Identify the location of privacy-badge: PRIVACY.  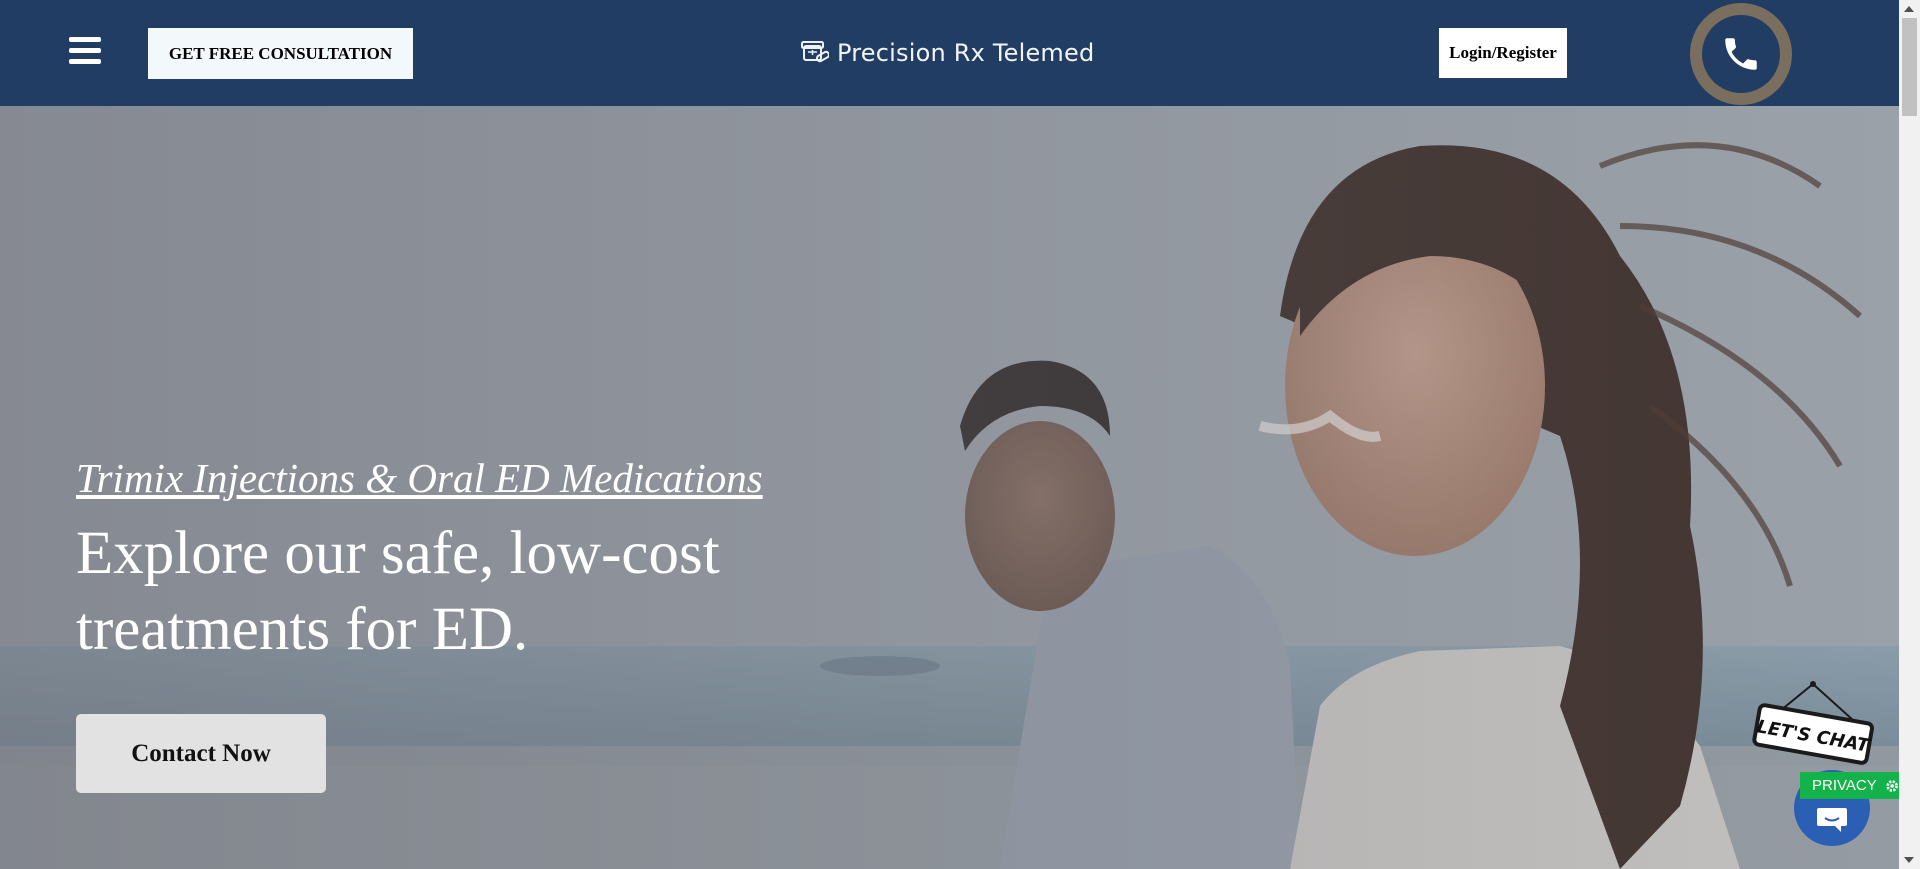
(1849, 785).